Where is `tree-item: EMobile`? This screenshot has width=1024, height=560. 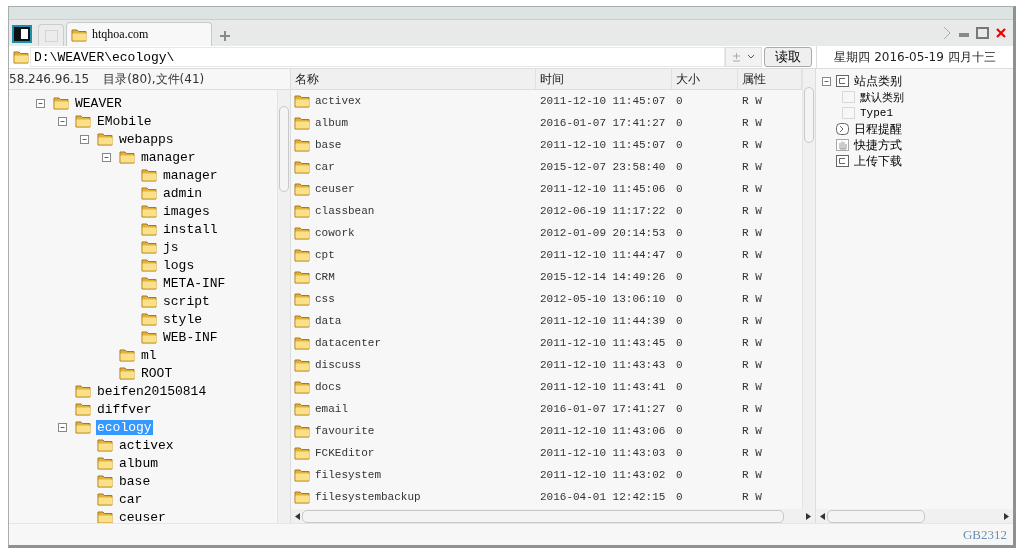
tree-item: EMobile is located at coordinates (124, 121).